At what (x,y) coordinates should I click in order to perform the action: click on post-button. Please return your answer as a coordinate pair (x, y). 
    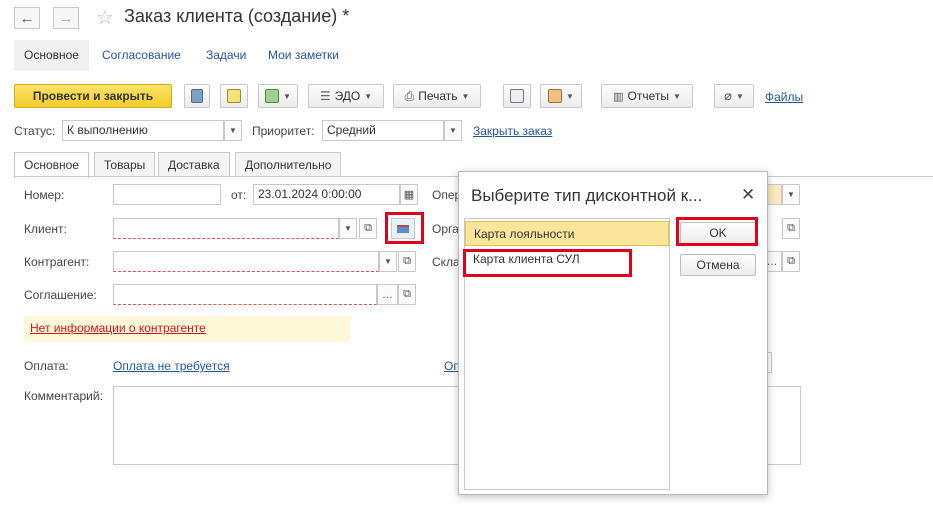
    Looking at the image, I should click on (234, 96).